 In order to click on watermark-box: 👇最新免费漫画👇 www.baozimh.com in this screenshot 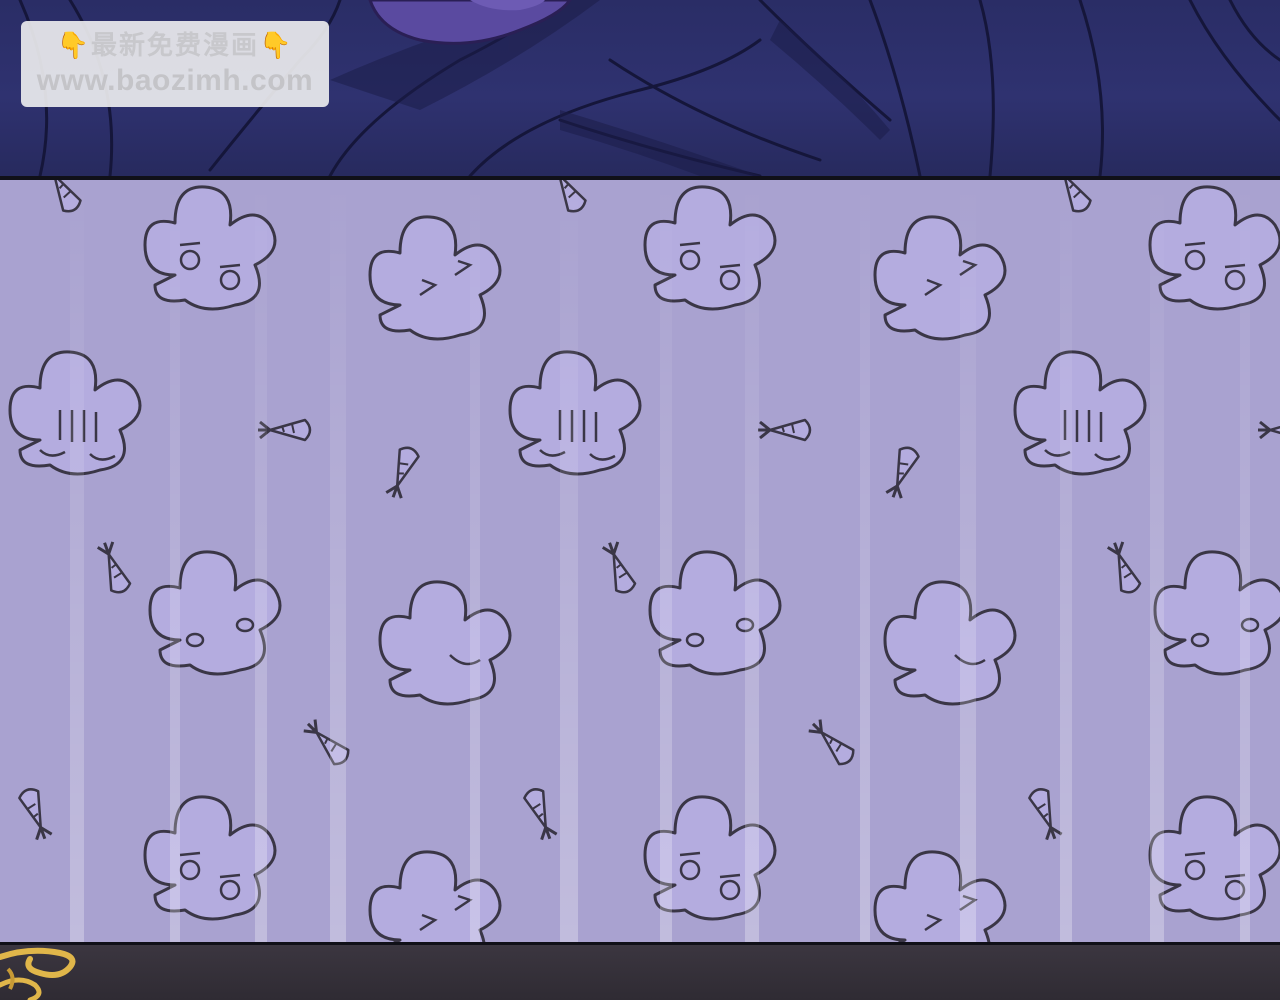, I will do `click(175, 64)`.